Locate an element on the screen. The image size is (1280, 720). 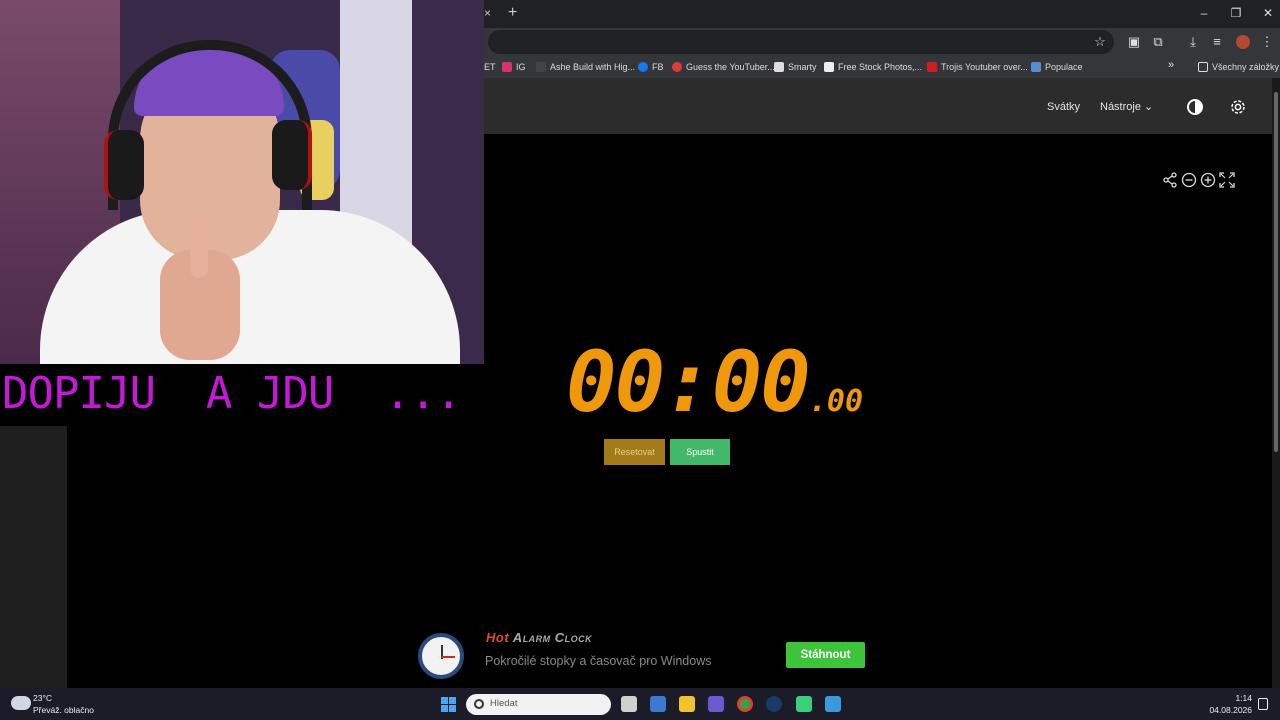
new-tab-button: + is located at coordinates (512, 13).